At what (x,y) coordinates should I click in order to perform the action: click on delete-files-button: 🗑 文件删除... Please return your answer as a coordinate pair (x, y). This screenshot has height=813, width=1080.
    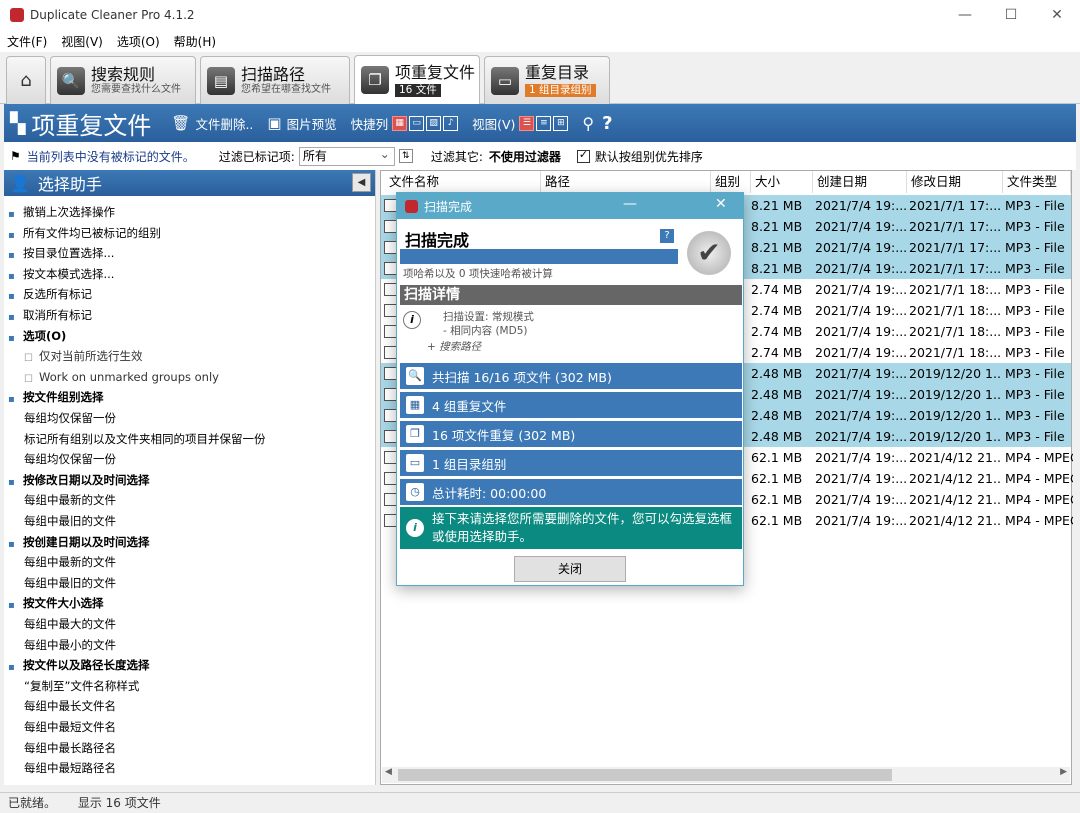
    Looking at the image, I should click on (212, 123).